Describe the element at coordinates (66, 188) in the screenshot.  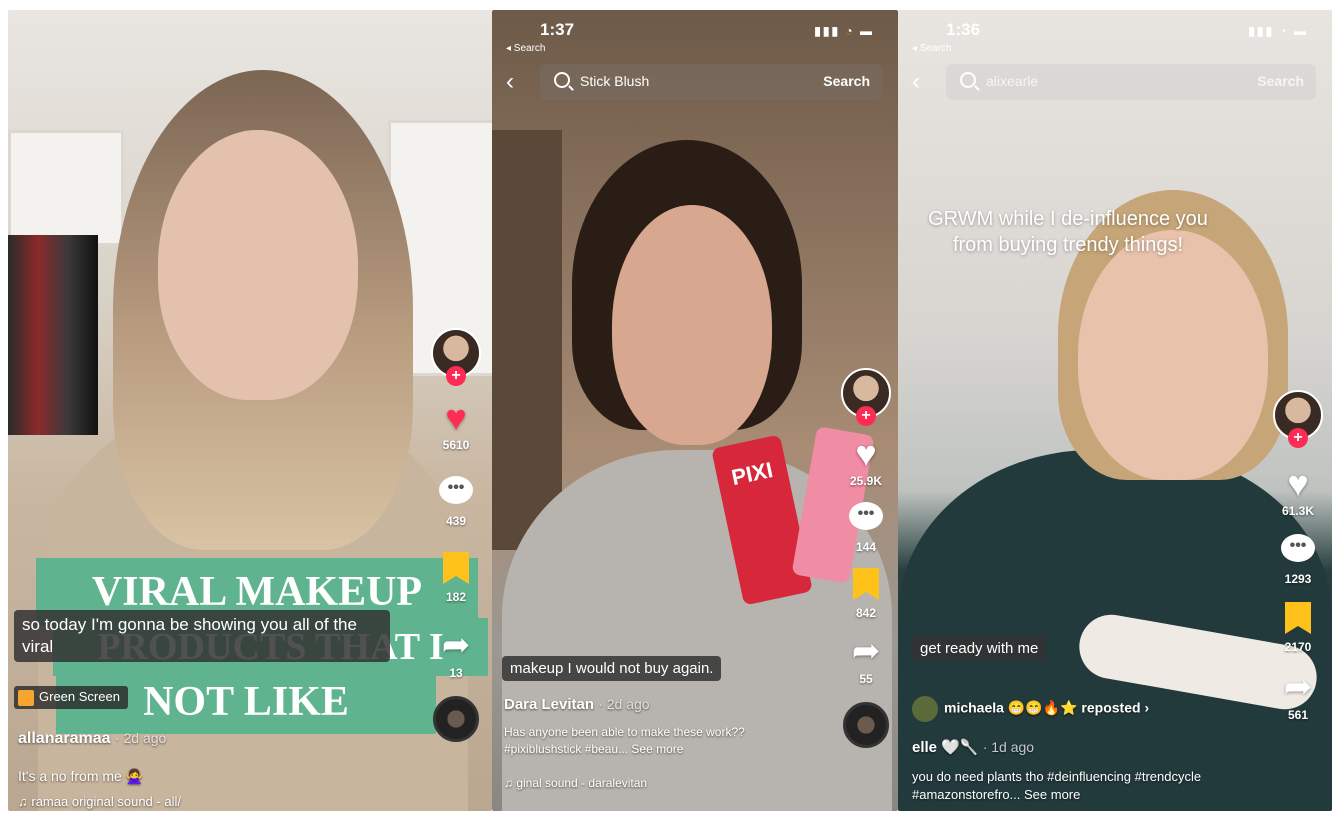
I see `closet-shelf` at that location.